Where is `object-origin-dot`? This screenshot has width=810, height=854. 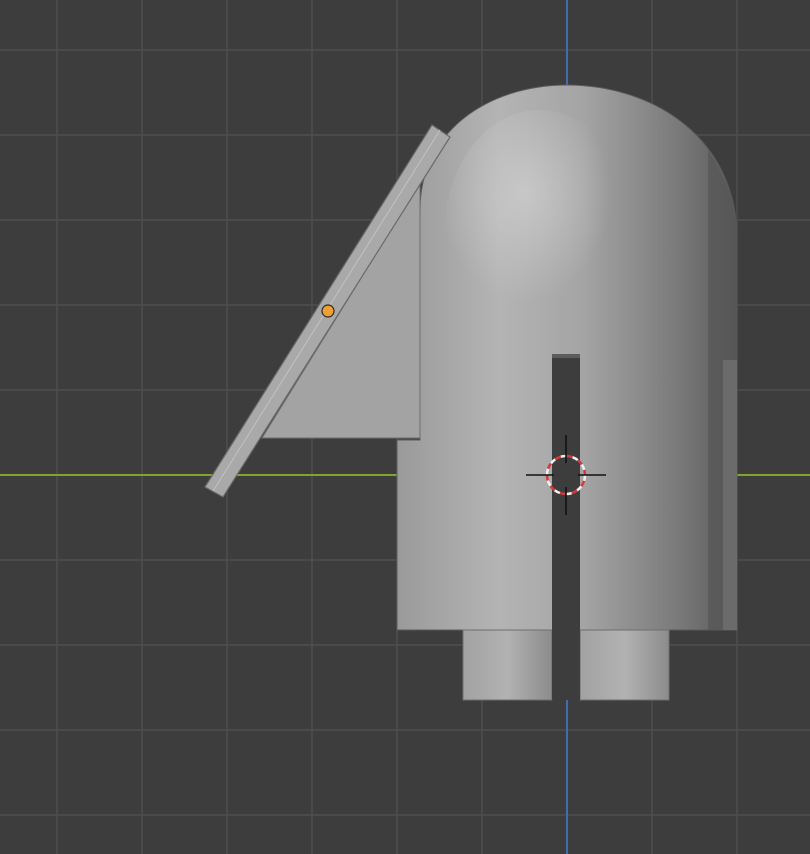
object-origin-dot is located at coordinates (328, 311).